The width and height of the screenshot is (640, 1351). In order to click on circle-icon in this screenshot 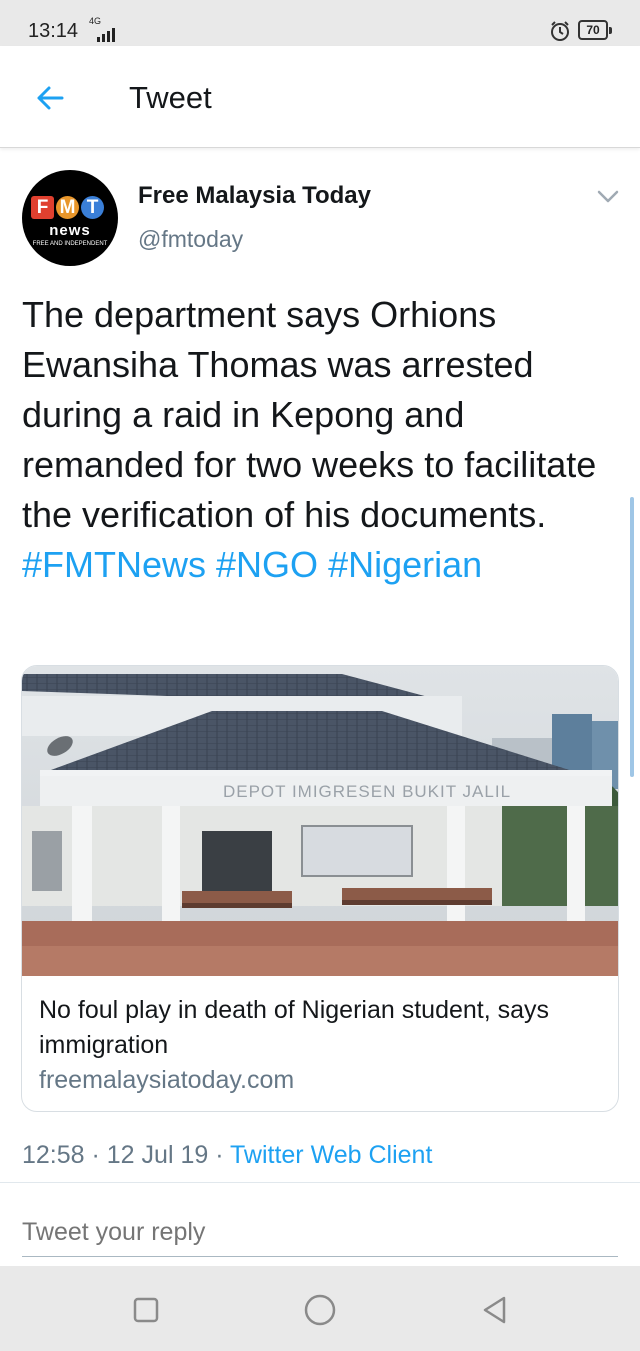, I will do `click(320, 1310)`.